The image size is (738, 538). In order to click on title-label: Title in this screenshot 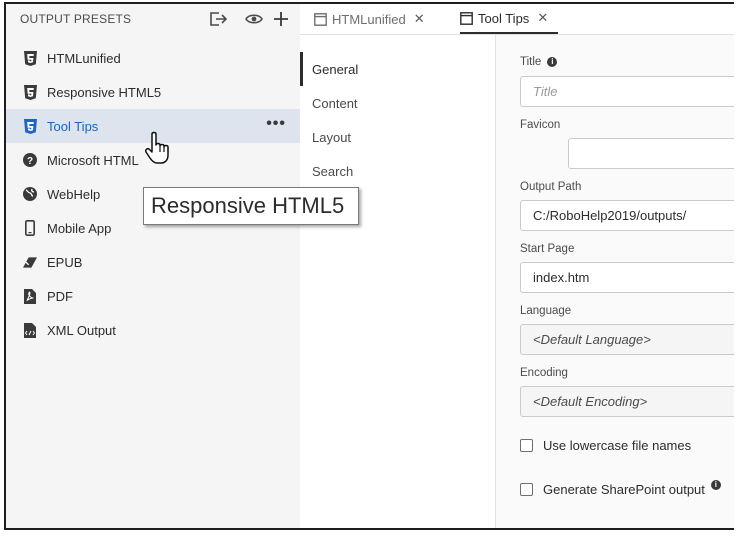, I will do `click(531, 62)`.